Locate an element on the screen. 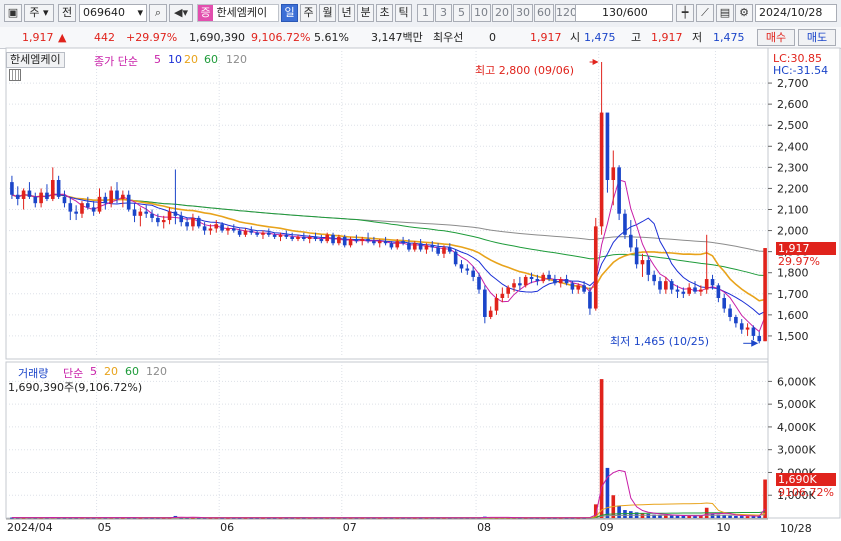 The height and width of the screenshot is (541, 841). ma-legend-item-1: 10 is located at coordinates (175, 59).